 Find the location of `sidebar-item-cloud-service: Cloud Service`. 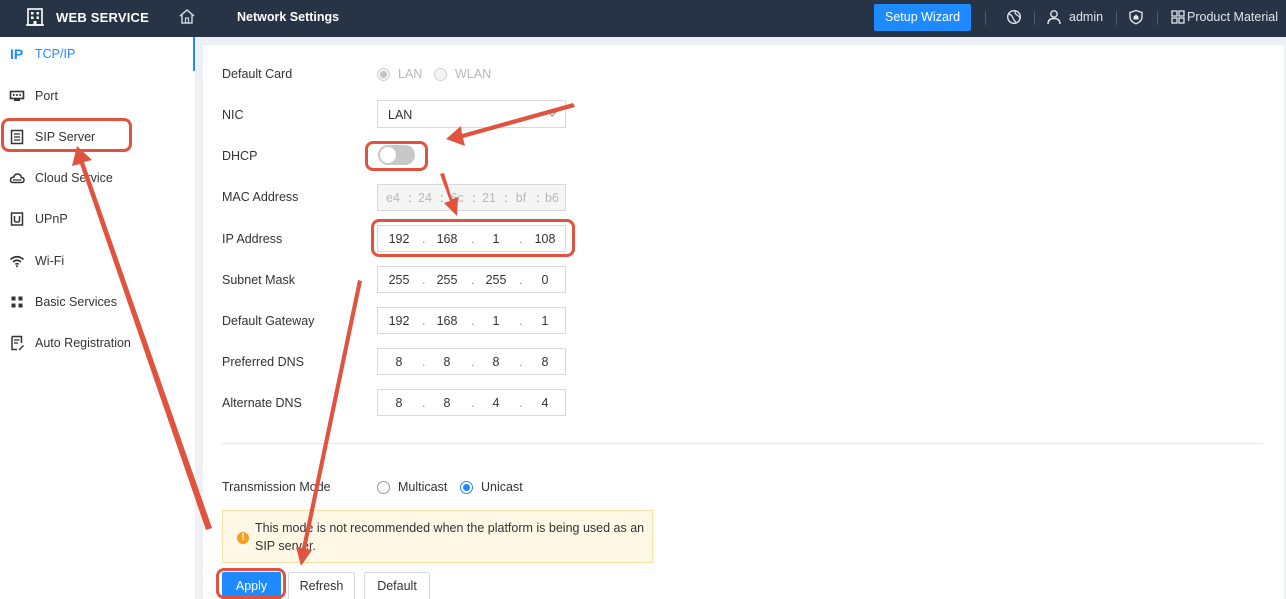

sidebar-item-cloud-service: Cloud Service is located at coordinates (97, 178).